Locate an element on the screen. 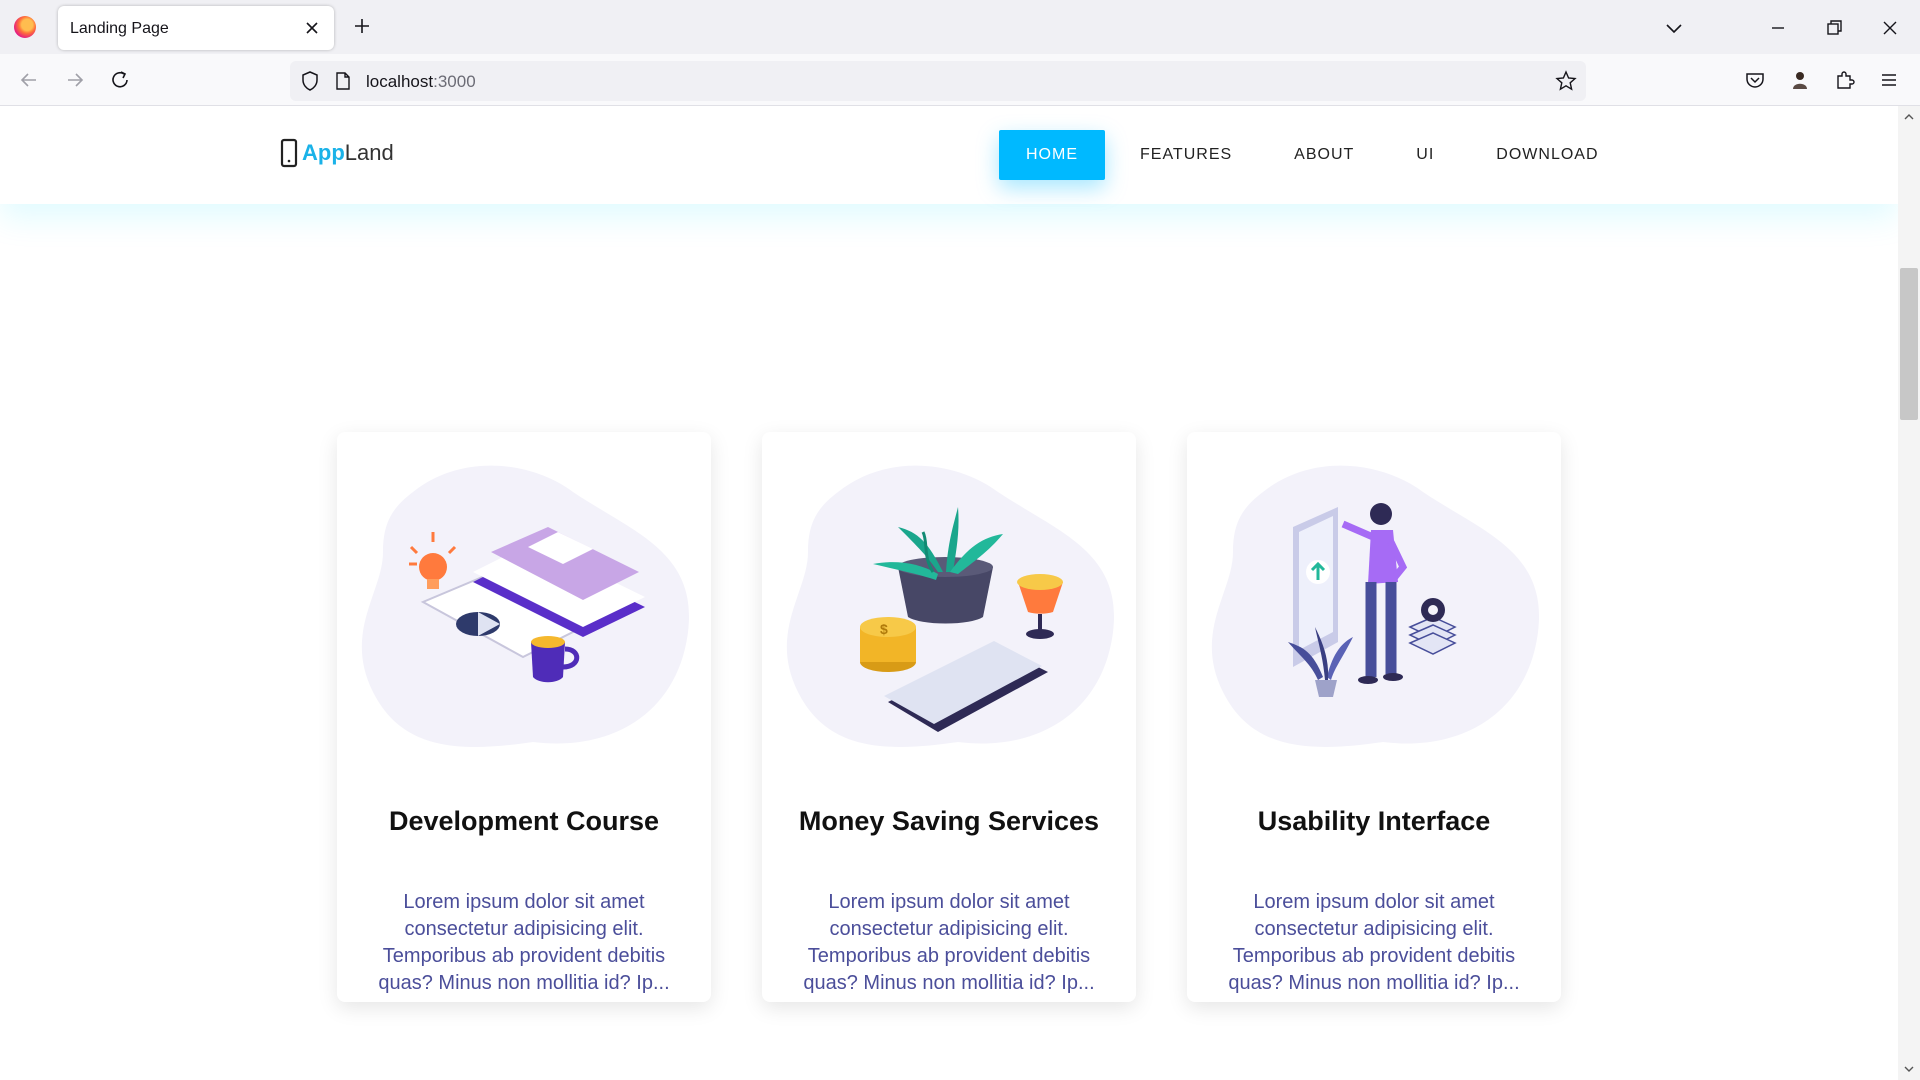 Image resolution: width=1920 pixels, height=1080 pixels. brand-app-text: App is located at coordinates (323, 152).